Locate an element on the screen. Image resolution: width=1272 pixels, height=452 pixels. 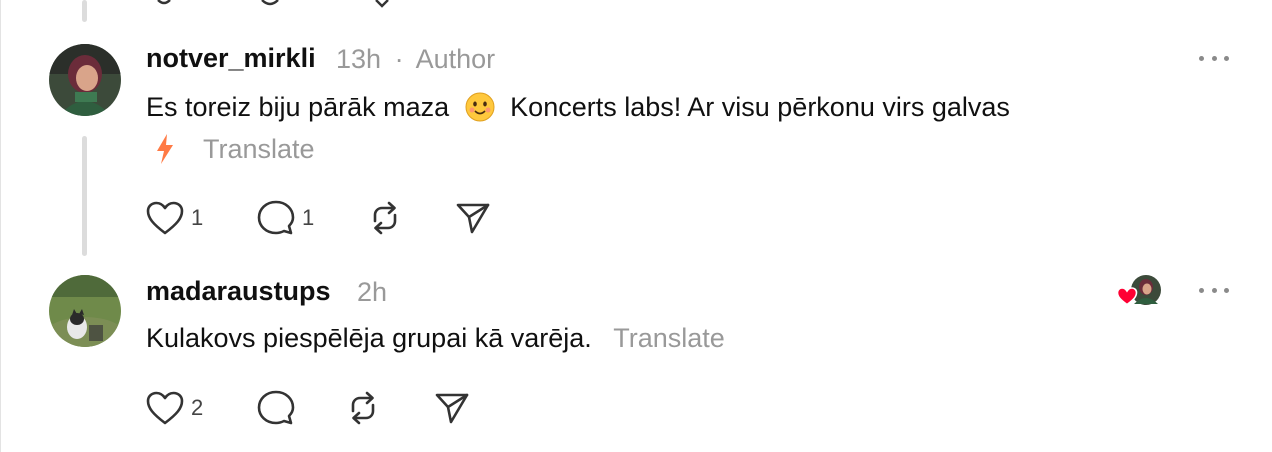
reply-button is located at coordinates (276, 408).